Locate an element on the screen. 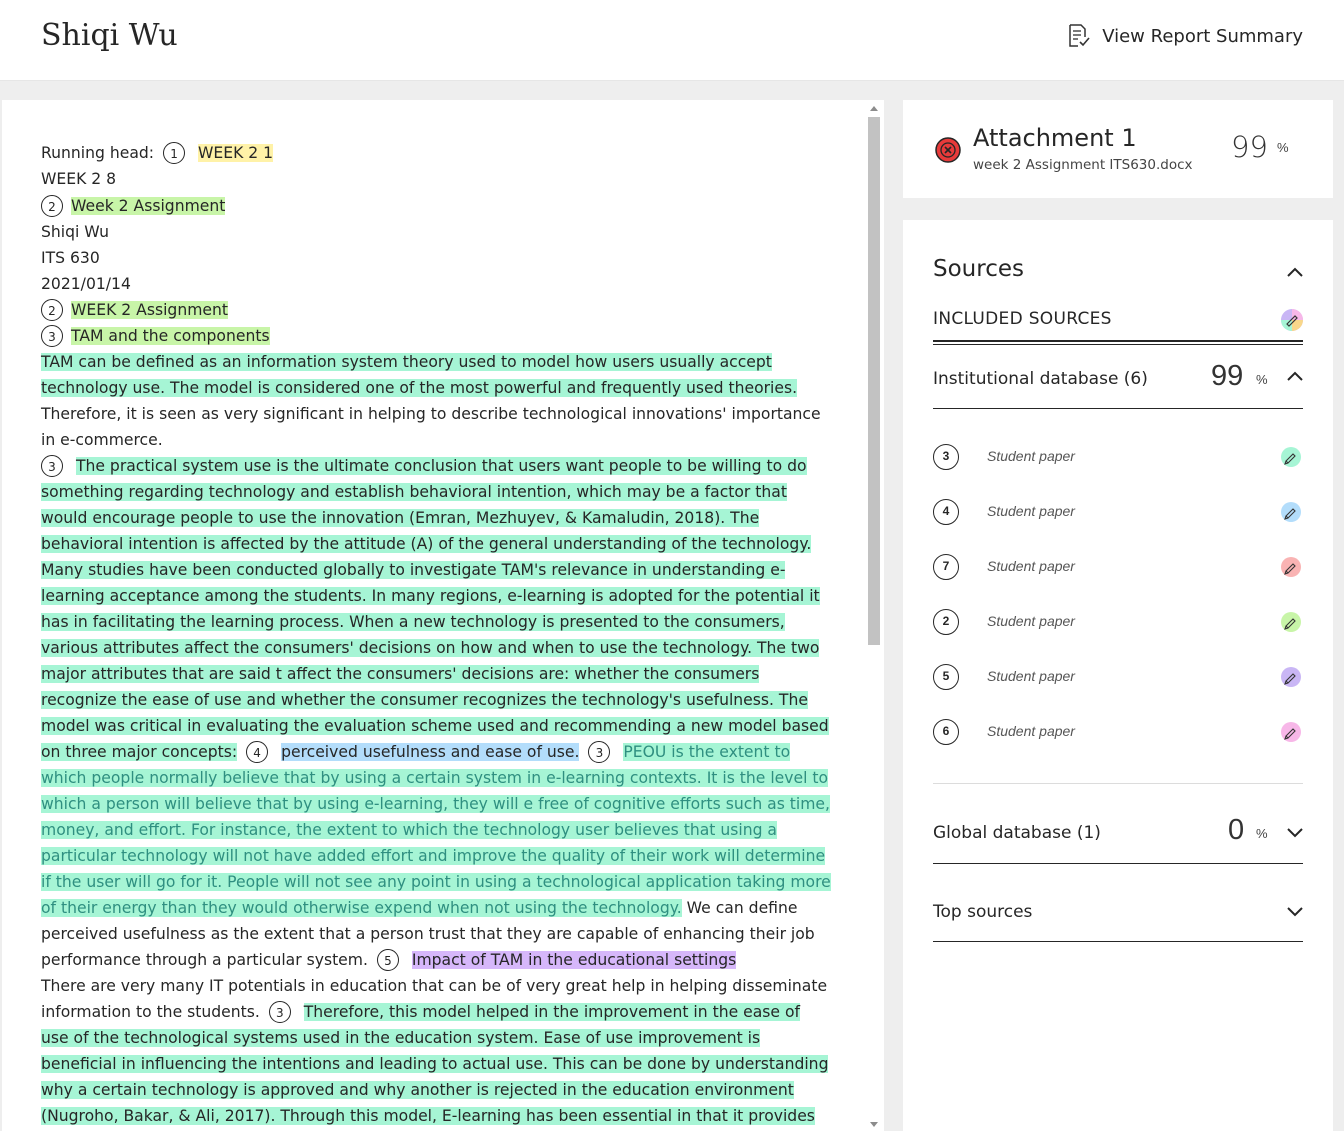 This screenshot has width=1344, height=1131. match-highlight: perceived usefulness and ease of use. is located at coordinates (430, 752).